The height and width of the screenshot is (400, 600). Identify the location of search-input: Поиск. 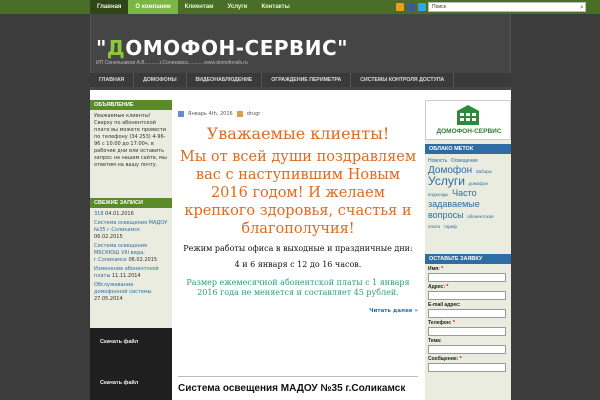
(507, 7).